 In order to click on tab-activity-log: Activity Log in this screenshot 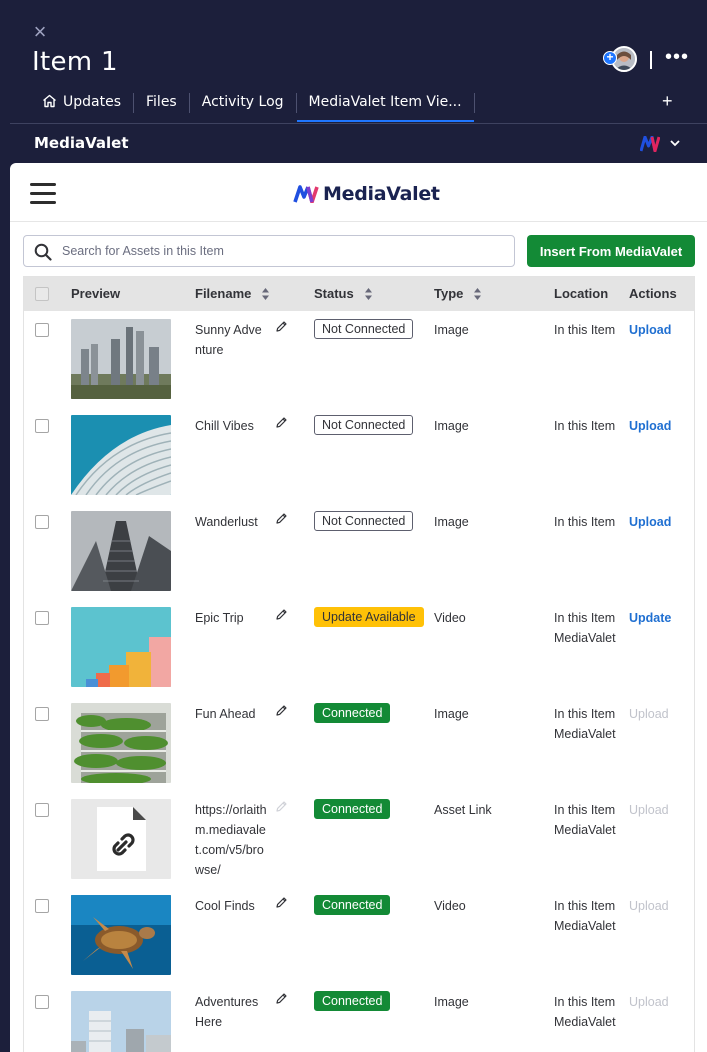, I will do `click(243, 105)`.